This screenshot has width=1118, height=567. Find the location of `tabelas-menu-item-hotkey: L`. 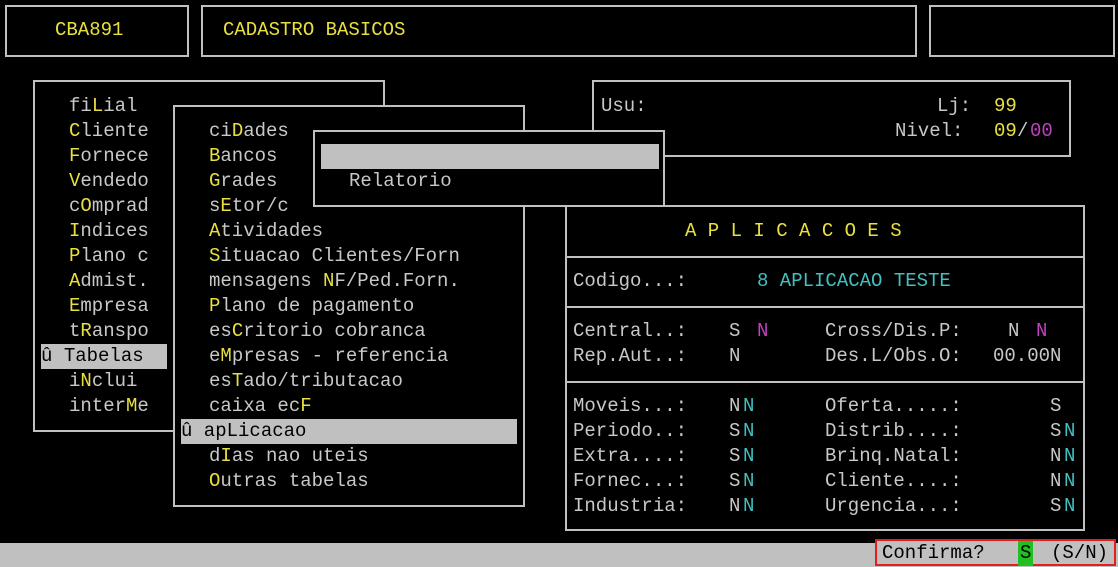

tabelas-menu-item-hotkey: L is located at coordinates (232, 431).